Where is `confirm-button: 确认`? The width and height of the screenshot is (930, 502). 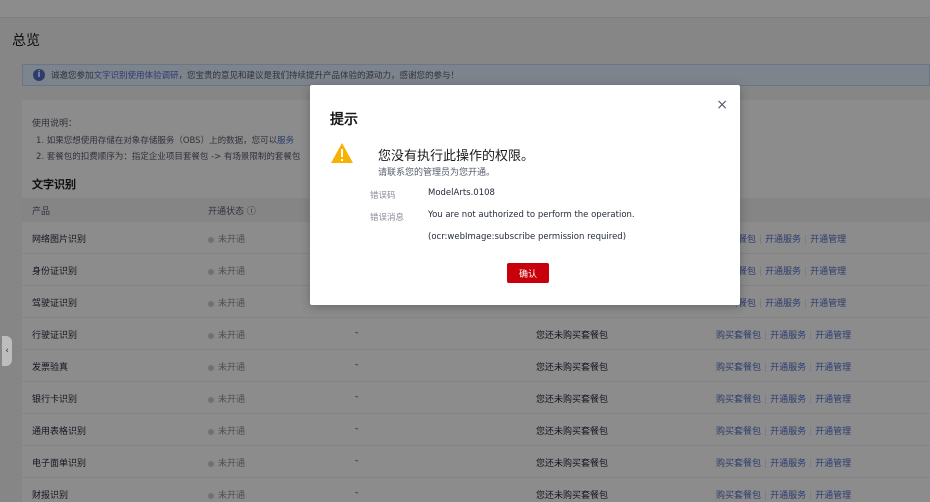
confirm-button: 确认 is located at coordinates (528, 273).